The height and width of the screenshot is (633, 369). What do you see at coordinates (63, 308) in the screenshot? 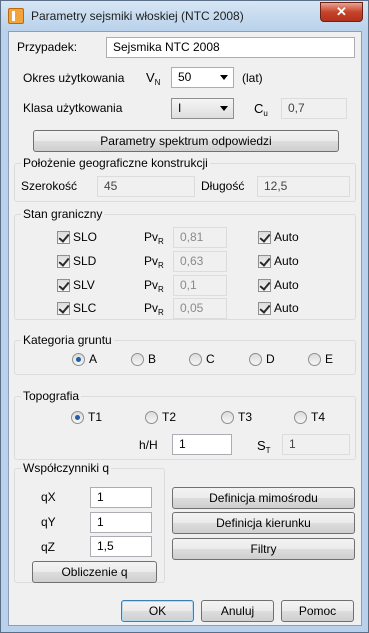
I see `slc-checkbox` at bounding box center [63, 308].